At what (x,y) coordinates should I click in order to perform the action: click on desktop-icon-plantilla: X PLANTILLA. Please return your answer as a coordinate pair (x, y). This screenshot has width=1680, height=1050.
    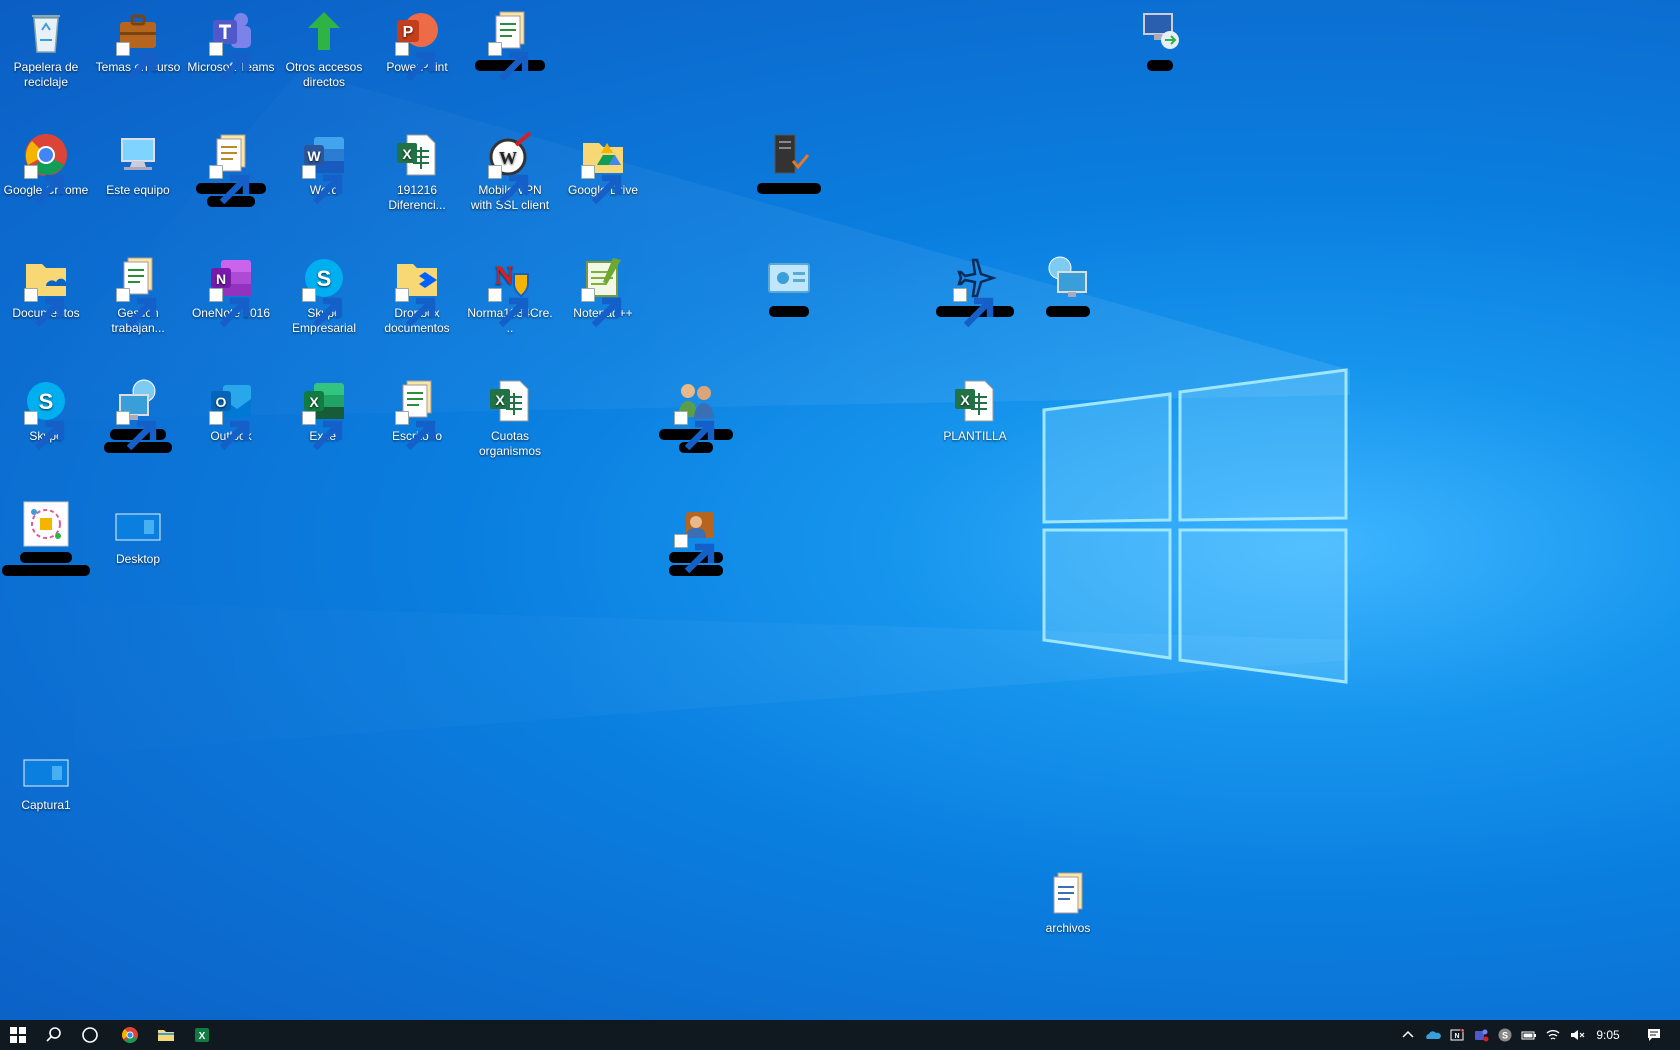
    Looking at the image, I should click on (975, 410).